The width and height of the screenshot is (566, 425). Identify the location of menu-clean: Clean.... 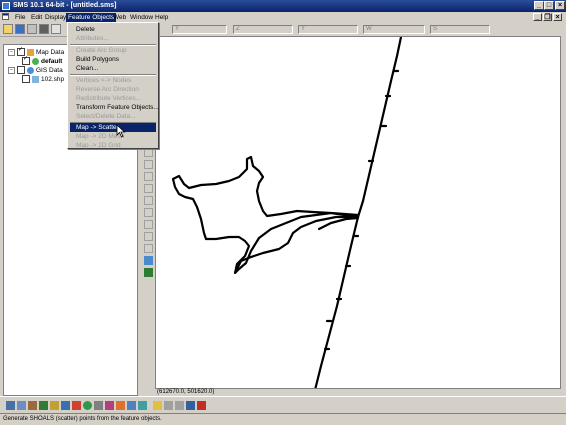
(113, 68).